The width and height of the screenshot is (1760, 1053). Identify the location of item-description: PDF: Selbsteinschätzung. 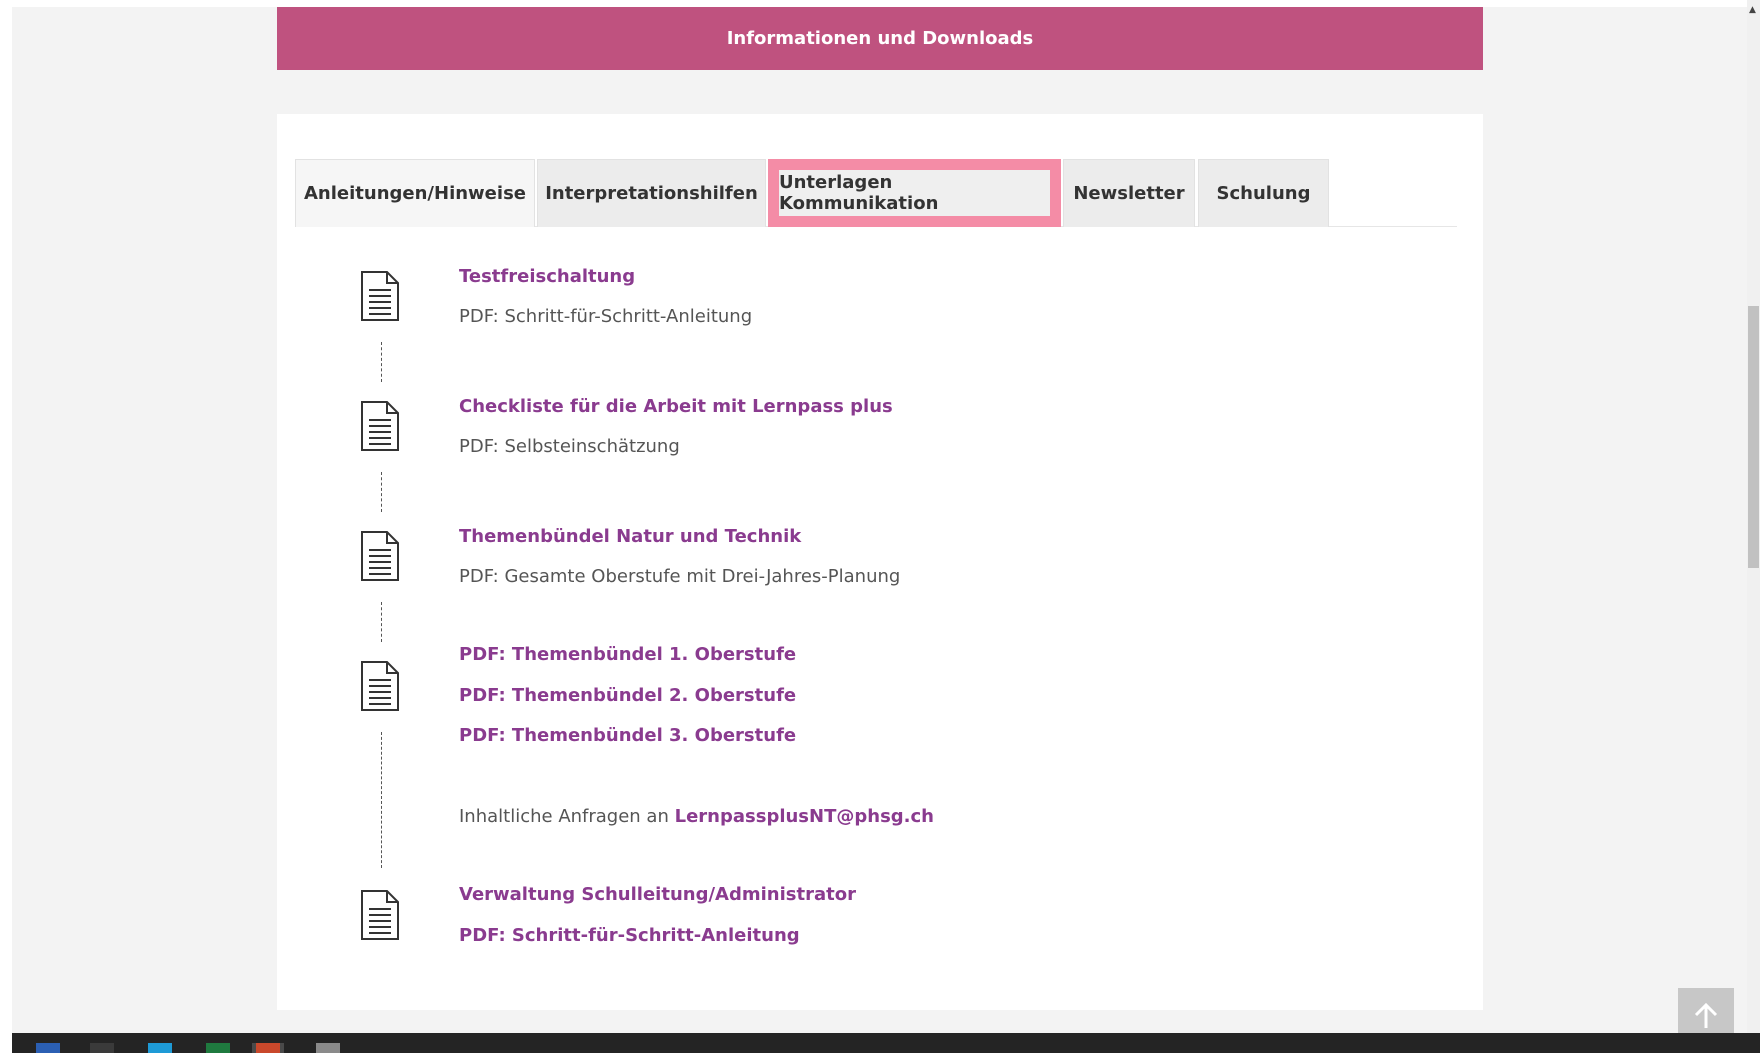
(569, 446).